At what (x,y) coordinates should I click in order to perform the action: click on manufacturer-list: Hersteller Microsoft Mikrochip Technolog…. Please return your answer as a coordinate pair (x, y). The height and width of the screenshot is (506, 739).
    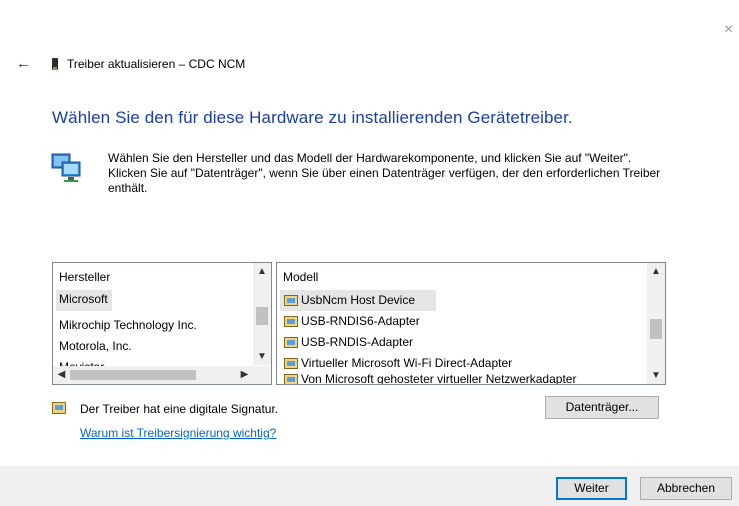
    Looking at the image, I should click on (162, 323).